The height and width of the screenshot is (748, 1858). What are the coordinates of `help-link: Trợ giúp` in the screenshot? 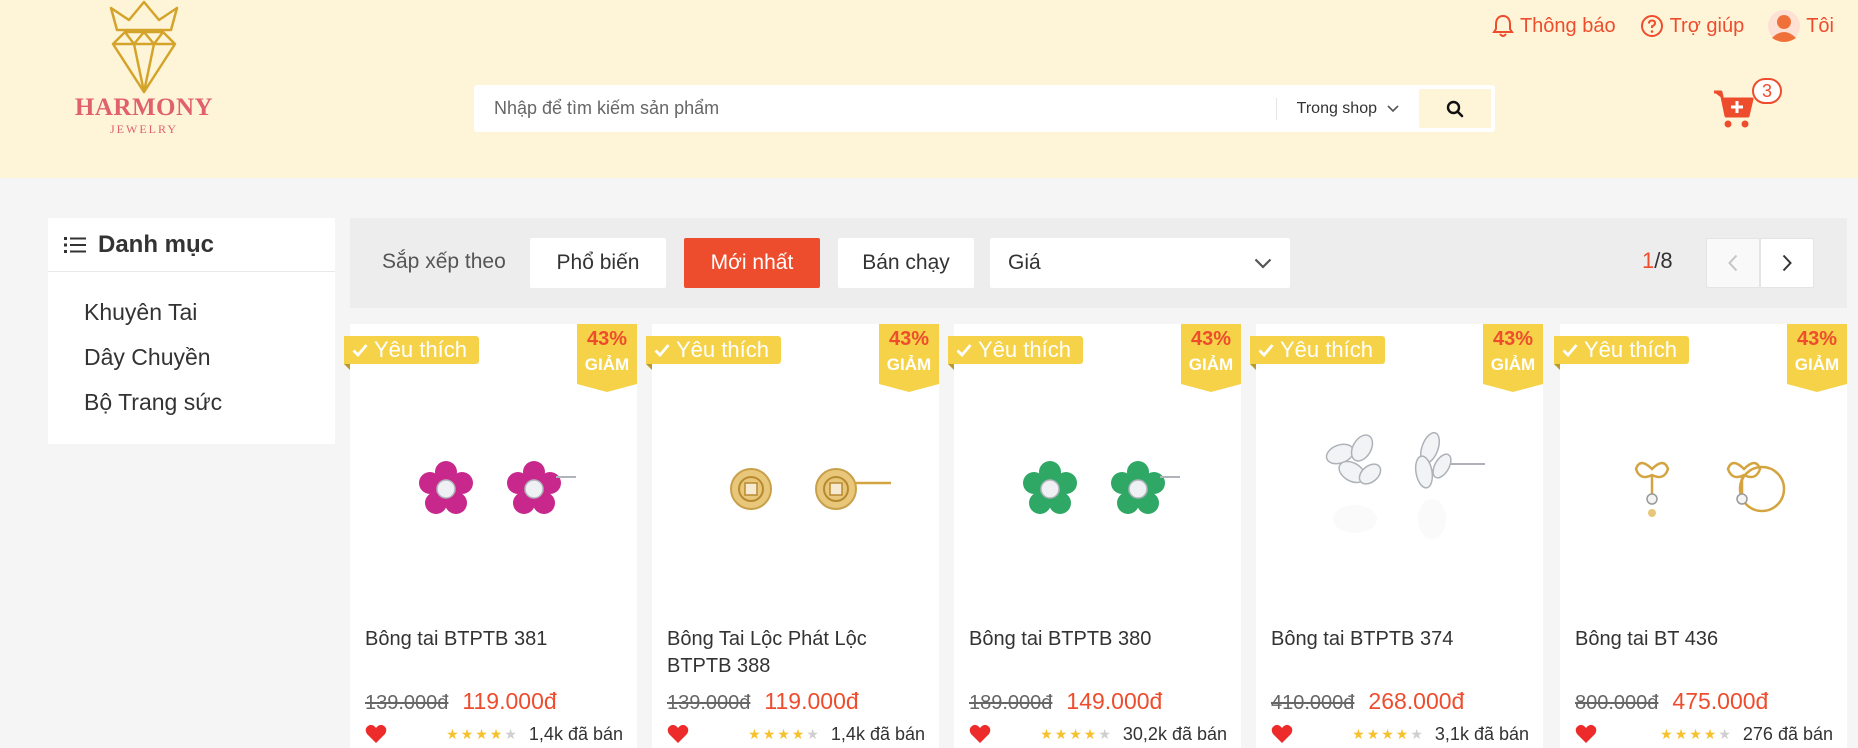 It's located at (1692, 26).